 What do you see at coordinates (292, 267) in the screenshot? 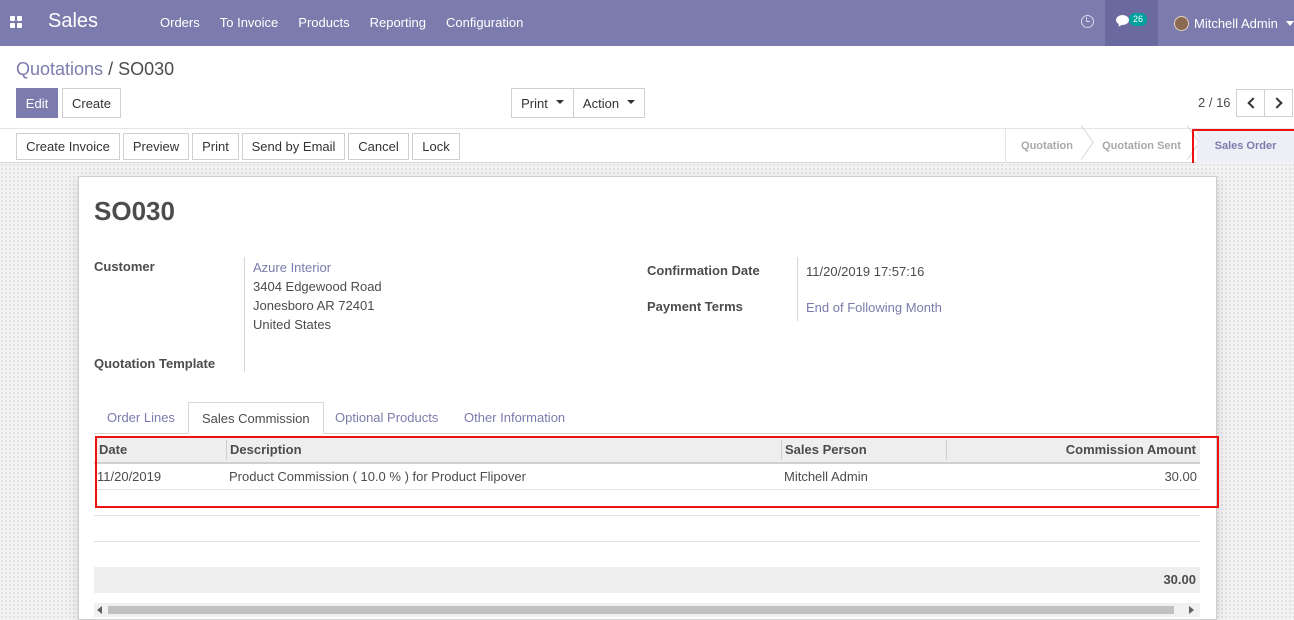
I see `customer-link: Azure Interior` at bounding box center [292, 267].